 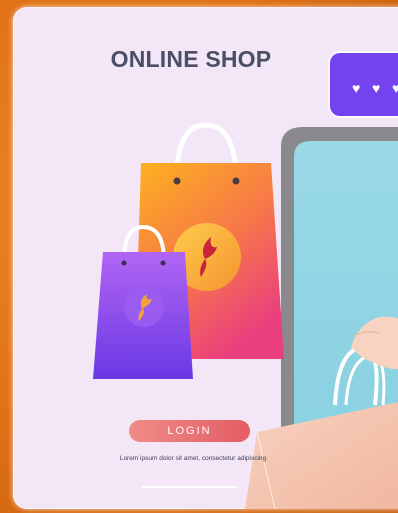 I want to click on likes-bubble: ♥ ♥ ♥, so click(x=364, y=84).